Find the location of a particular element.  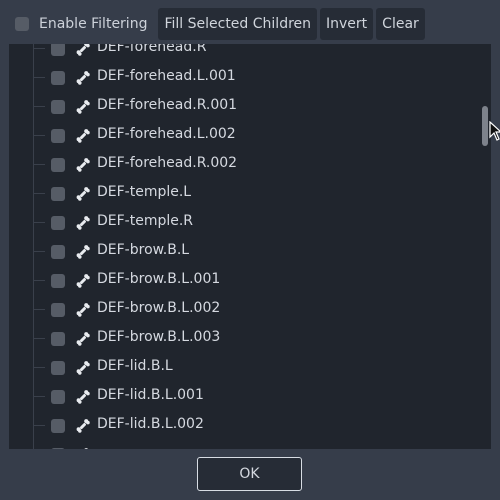

tree-row: DEF-temple.R is located at coordinates (244, 222).